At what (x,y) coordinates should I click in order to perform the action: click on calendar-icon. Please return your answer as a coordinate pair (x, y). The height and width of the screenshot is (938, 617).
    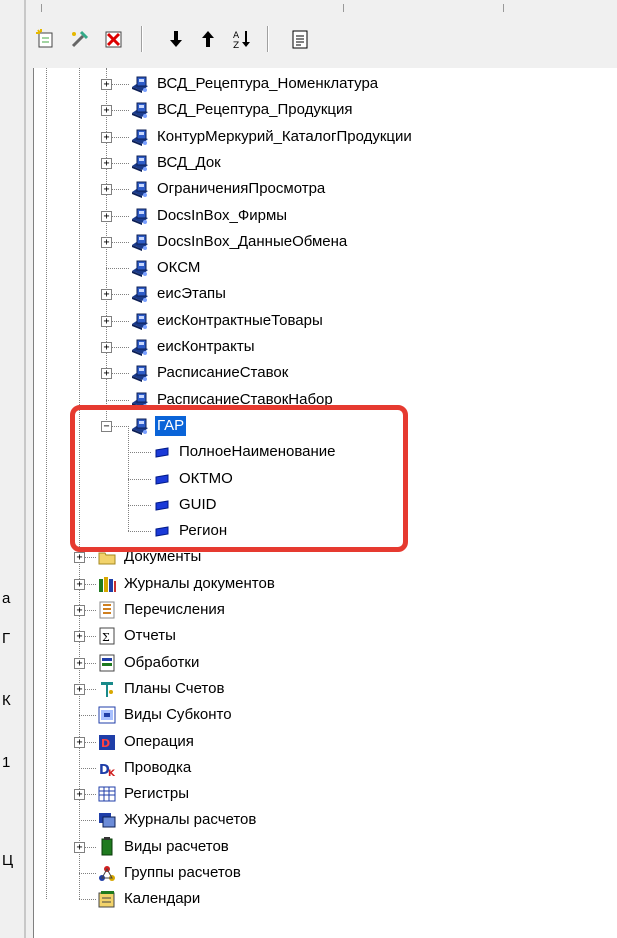
    Looking at the image, I should click on (107, 899).